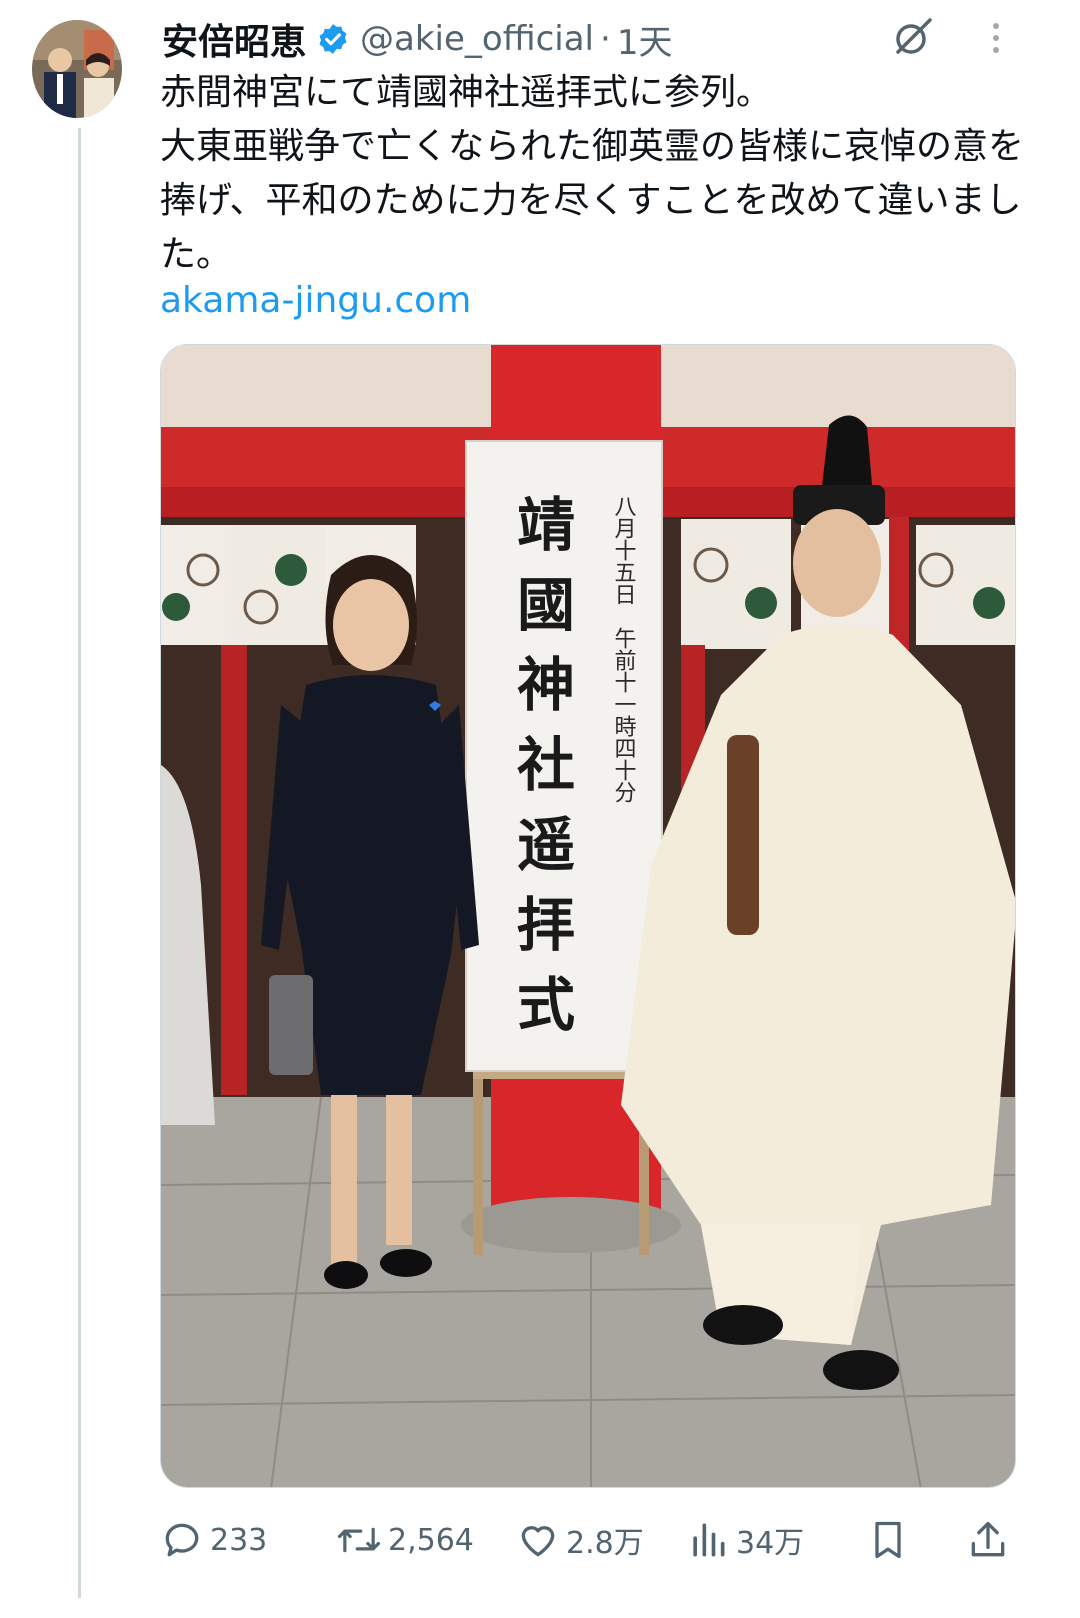  I want to click on grok-icon, so click(913, 37).